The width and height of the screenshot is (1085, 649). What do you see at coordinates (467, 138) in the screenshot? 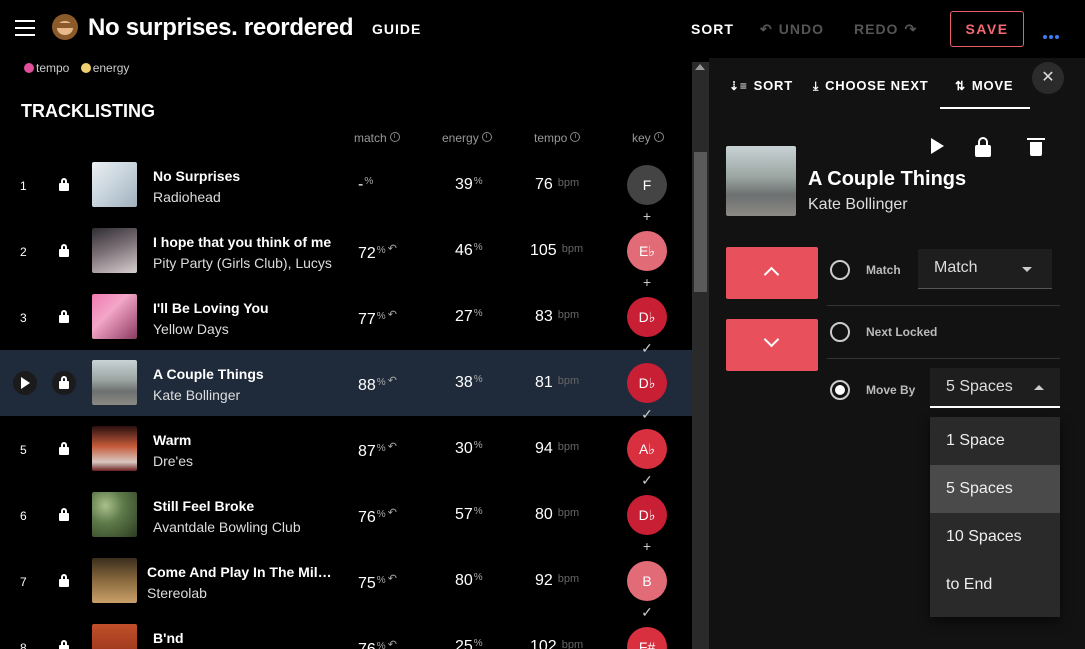
I see `energy-column-header: energy i` at bounding box center [467, 138].